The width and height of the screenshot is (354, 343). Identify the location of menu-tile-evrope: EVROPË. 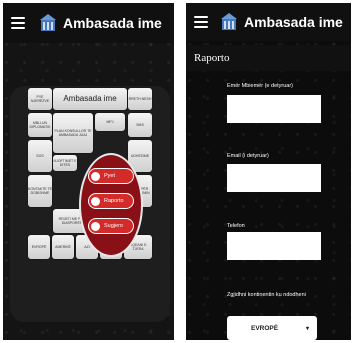
(39, 247).